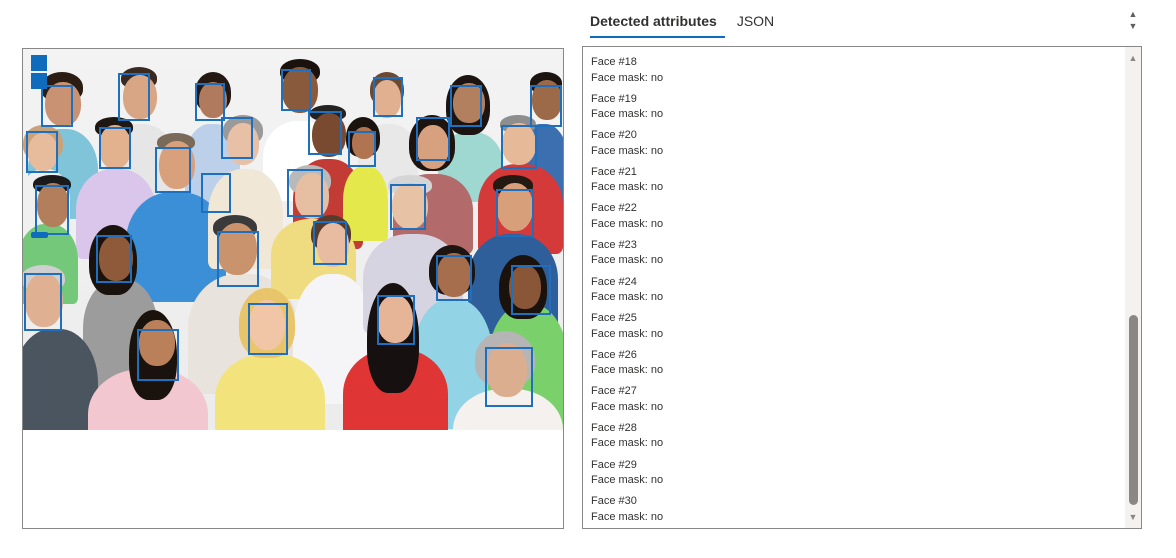 The height and width of the screenshot is (558, 1176). What do you see at coordinates (855, 511) in the screenshot?
I see `face-entry: Face #30 Face mask: no` at bounding box center [855, 511].